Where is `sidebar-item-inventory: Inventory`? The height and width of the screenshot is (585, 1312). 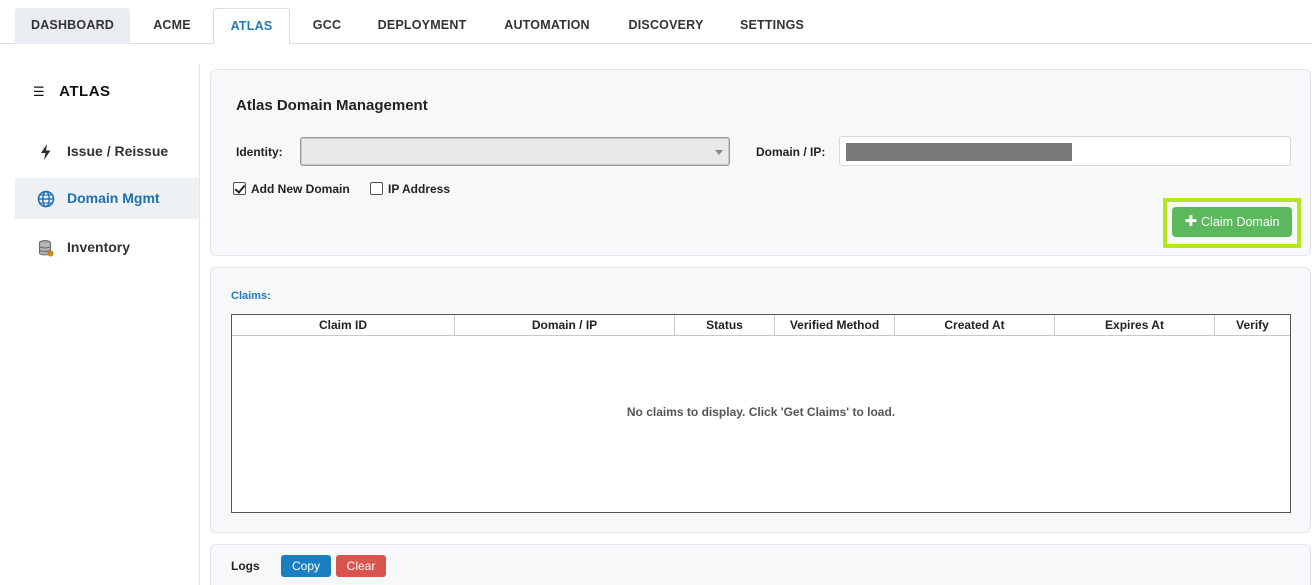
sidebar-item-inventory: Inventory is located at coordinates (107, 247).